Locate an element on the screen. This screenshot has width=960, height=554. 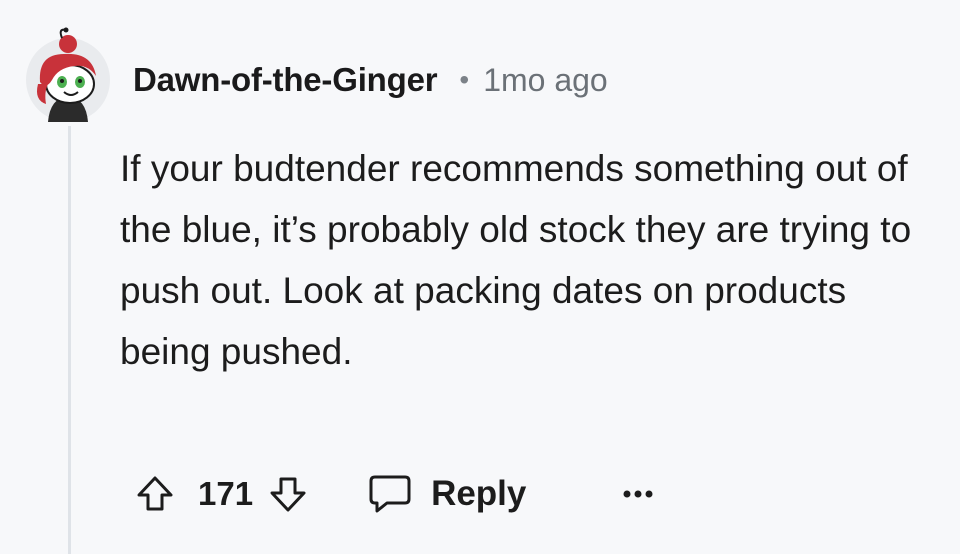
upvote-button is located at coordinates (155, 494).